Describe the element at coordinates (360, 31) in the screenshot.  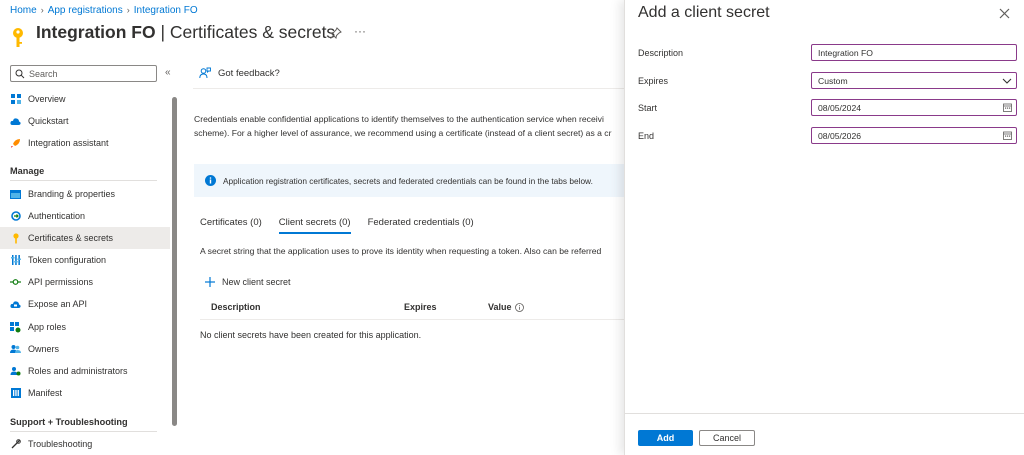
I see `more-options-icon: ···` at that location.